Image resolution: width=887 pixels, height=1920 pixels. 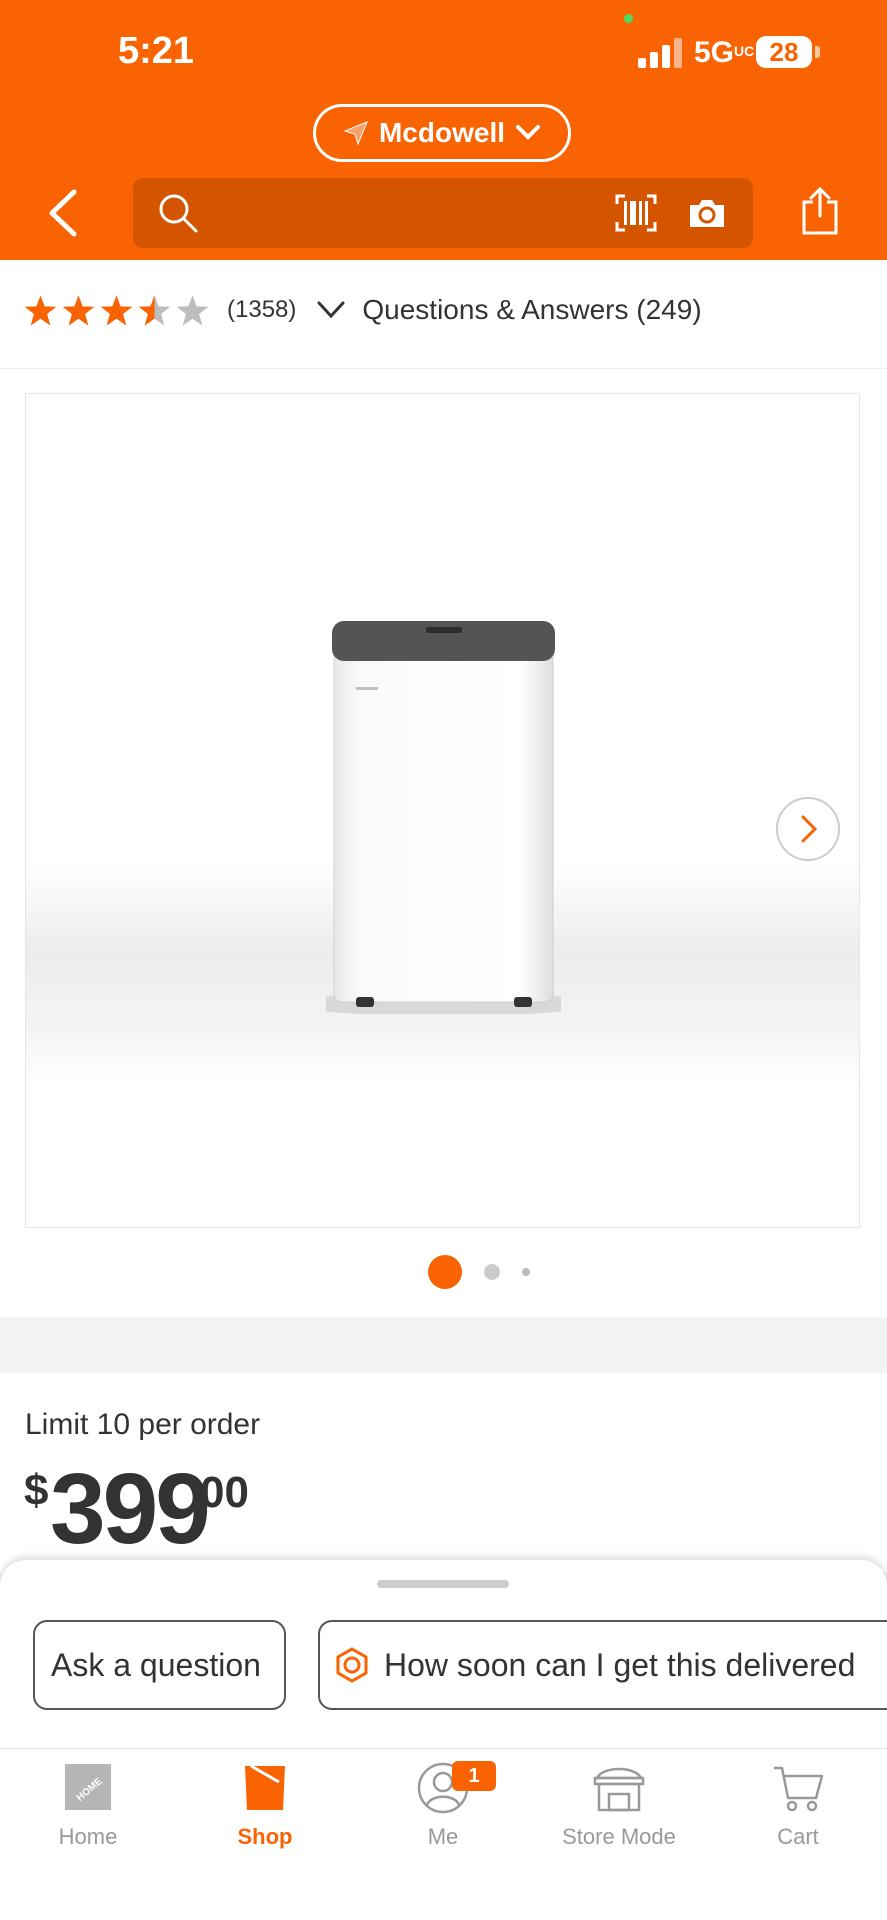 What do you see at coordinates (265, 1787) in the screenshot?
I see `bucket-icon` at bounding box center [265, 1787].